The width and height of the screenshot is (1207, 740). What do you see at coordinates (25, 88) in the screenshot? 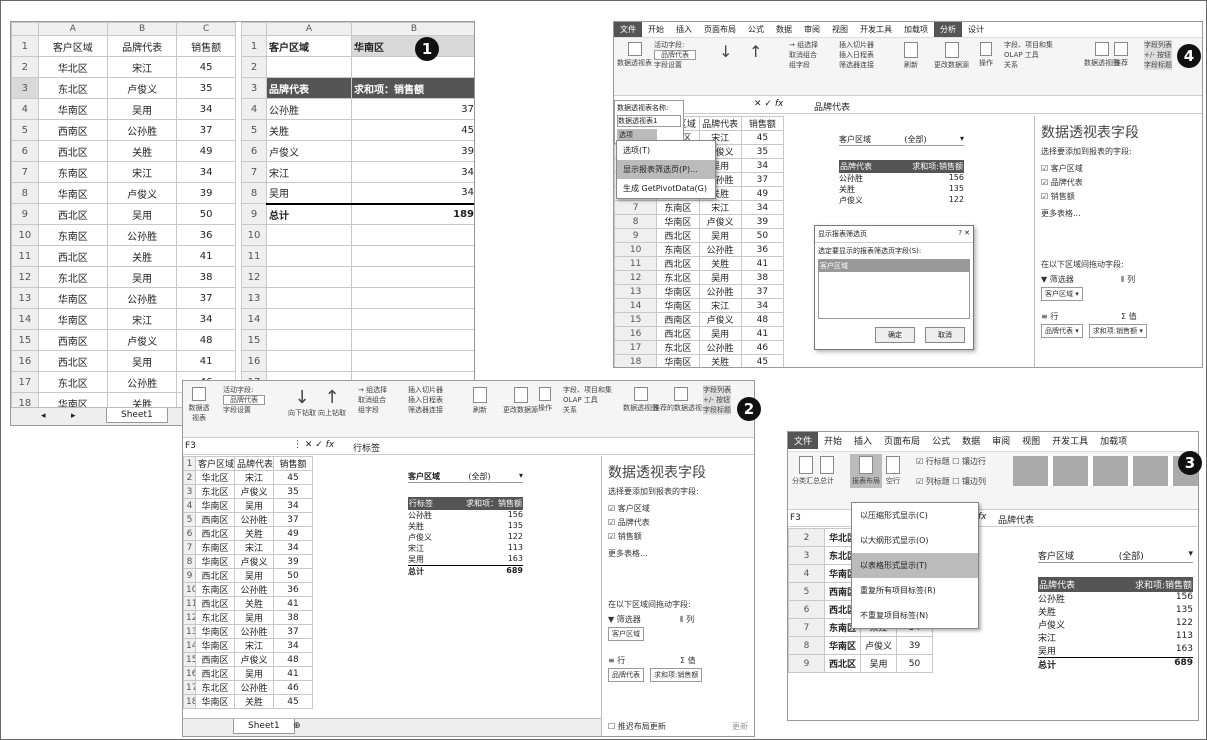
I see `row-header: 3` at bounding box center [25, 88].